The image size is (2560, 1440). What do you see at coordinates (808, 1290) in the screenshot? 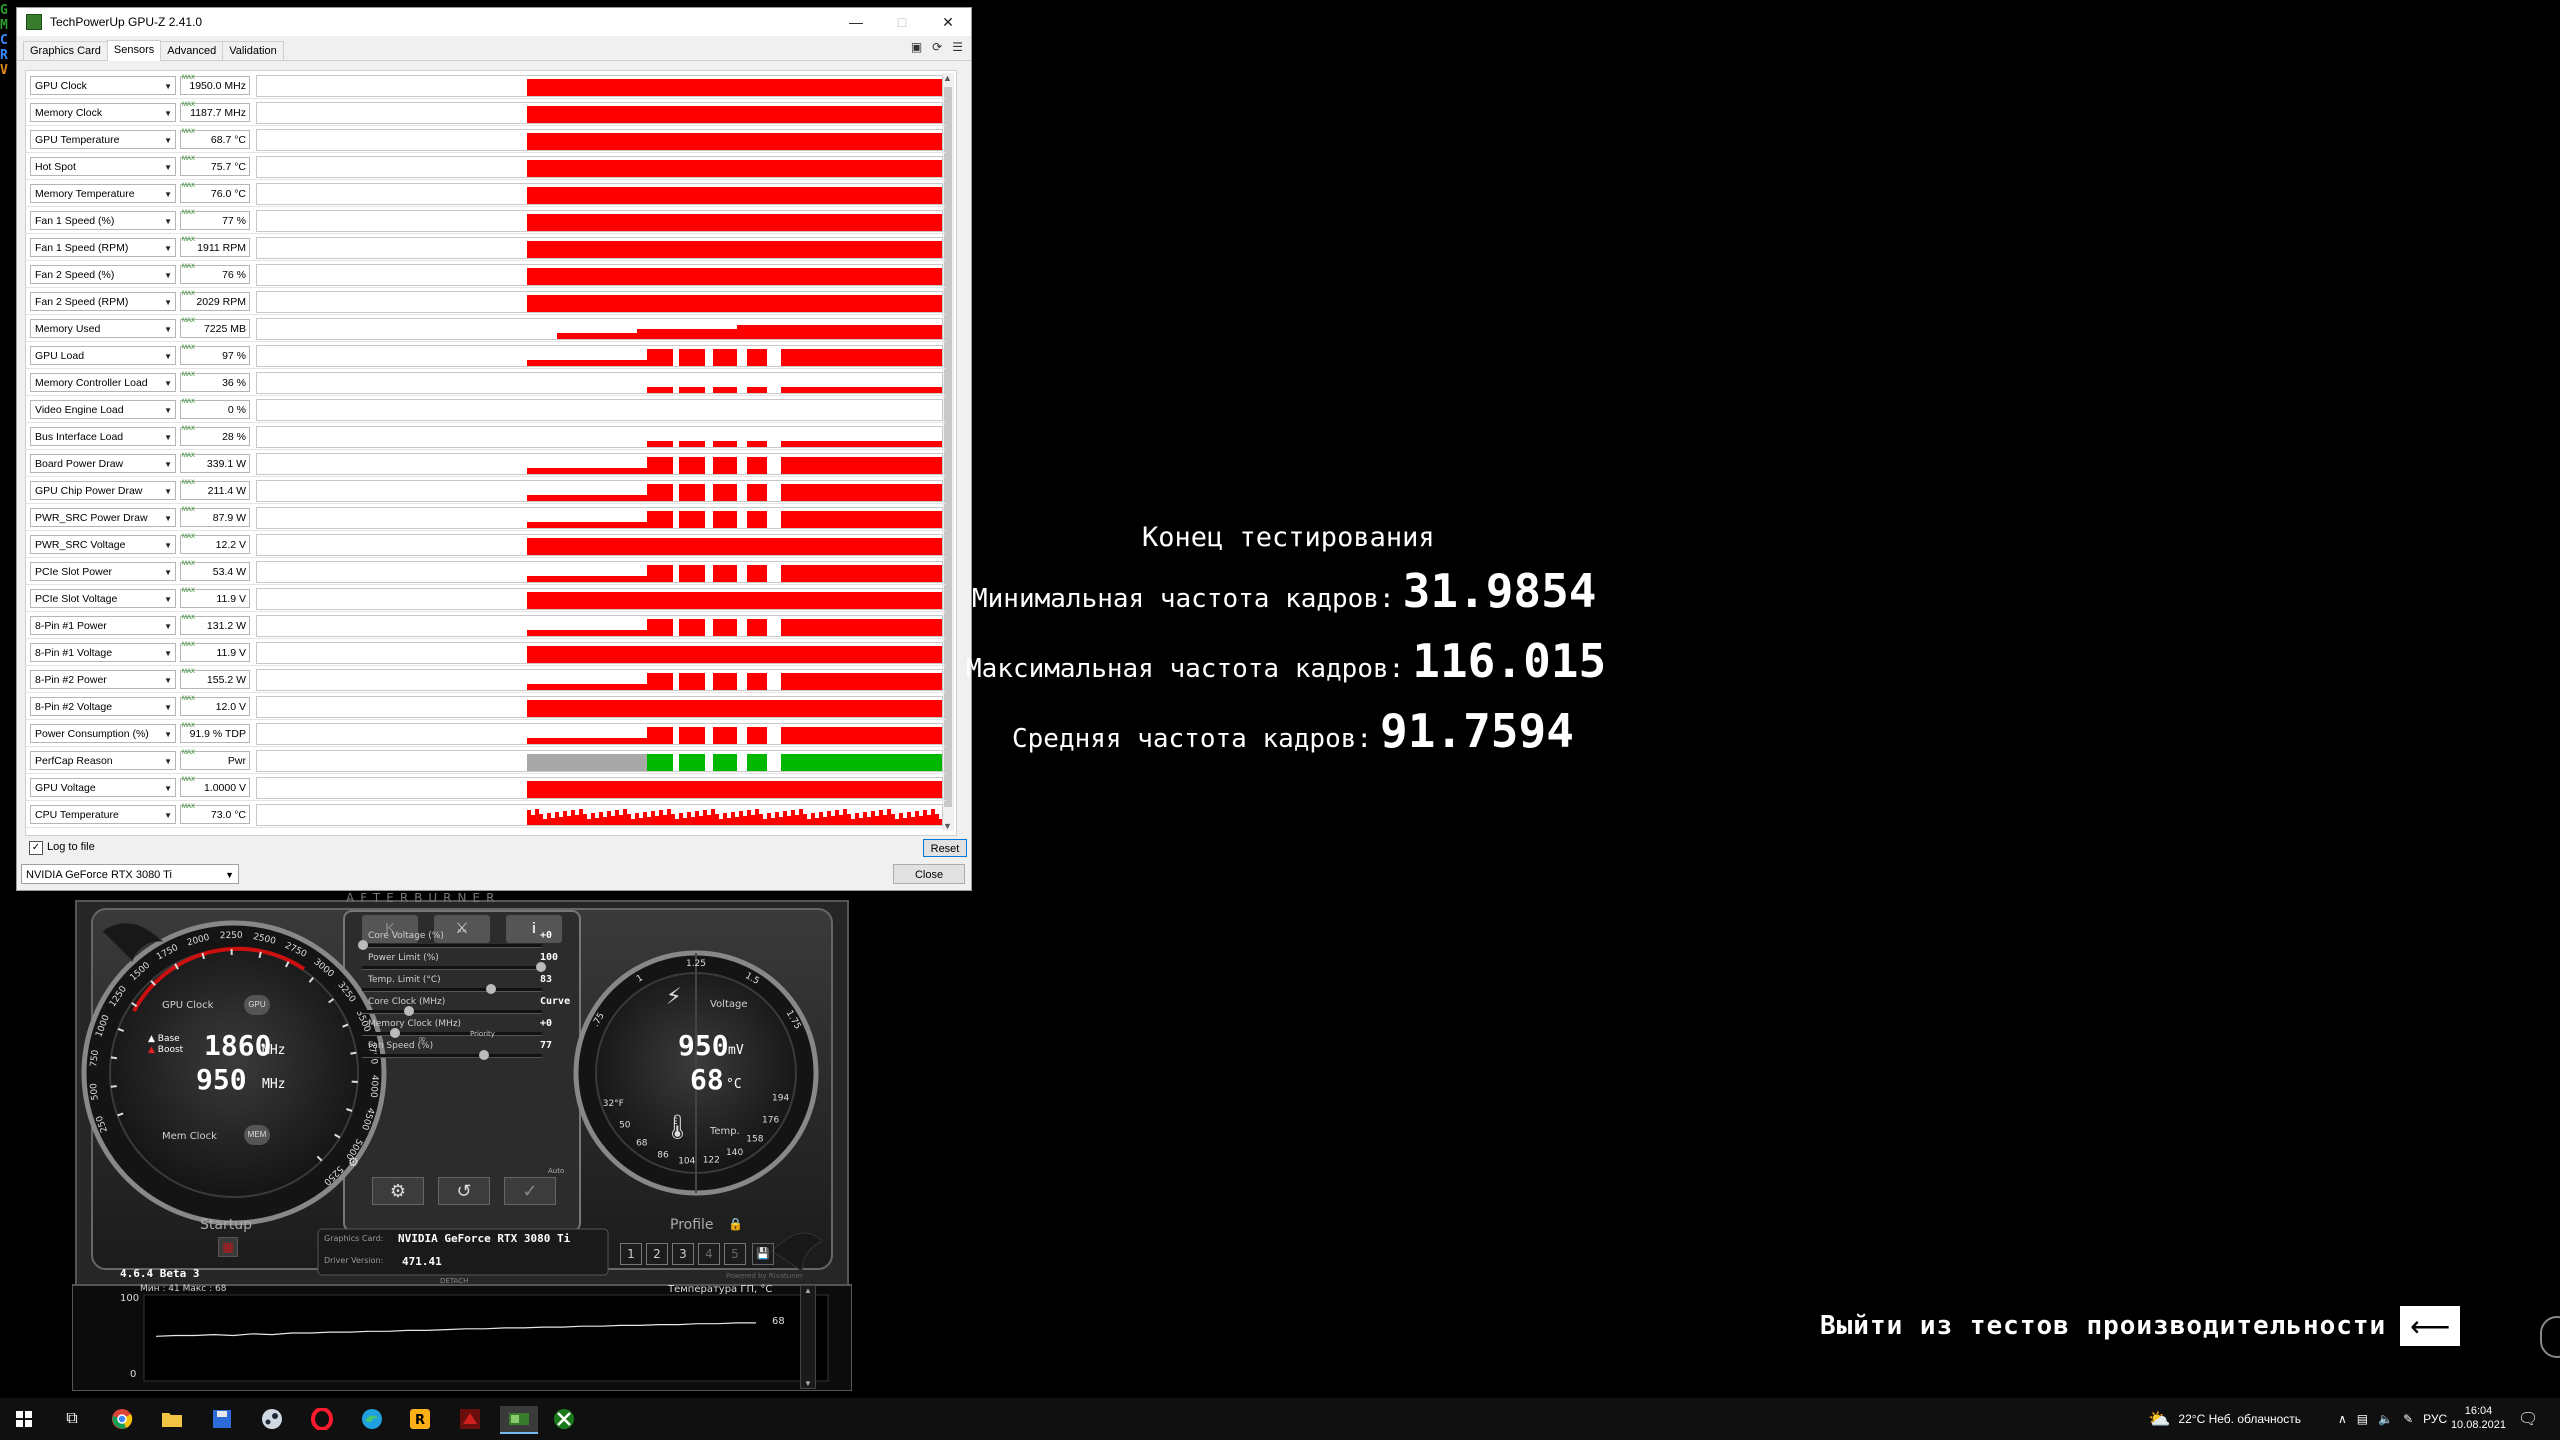
I see `scroll-up-arrow-icon: ▲` at bounding box center [808, 1290].